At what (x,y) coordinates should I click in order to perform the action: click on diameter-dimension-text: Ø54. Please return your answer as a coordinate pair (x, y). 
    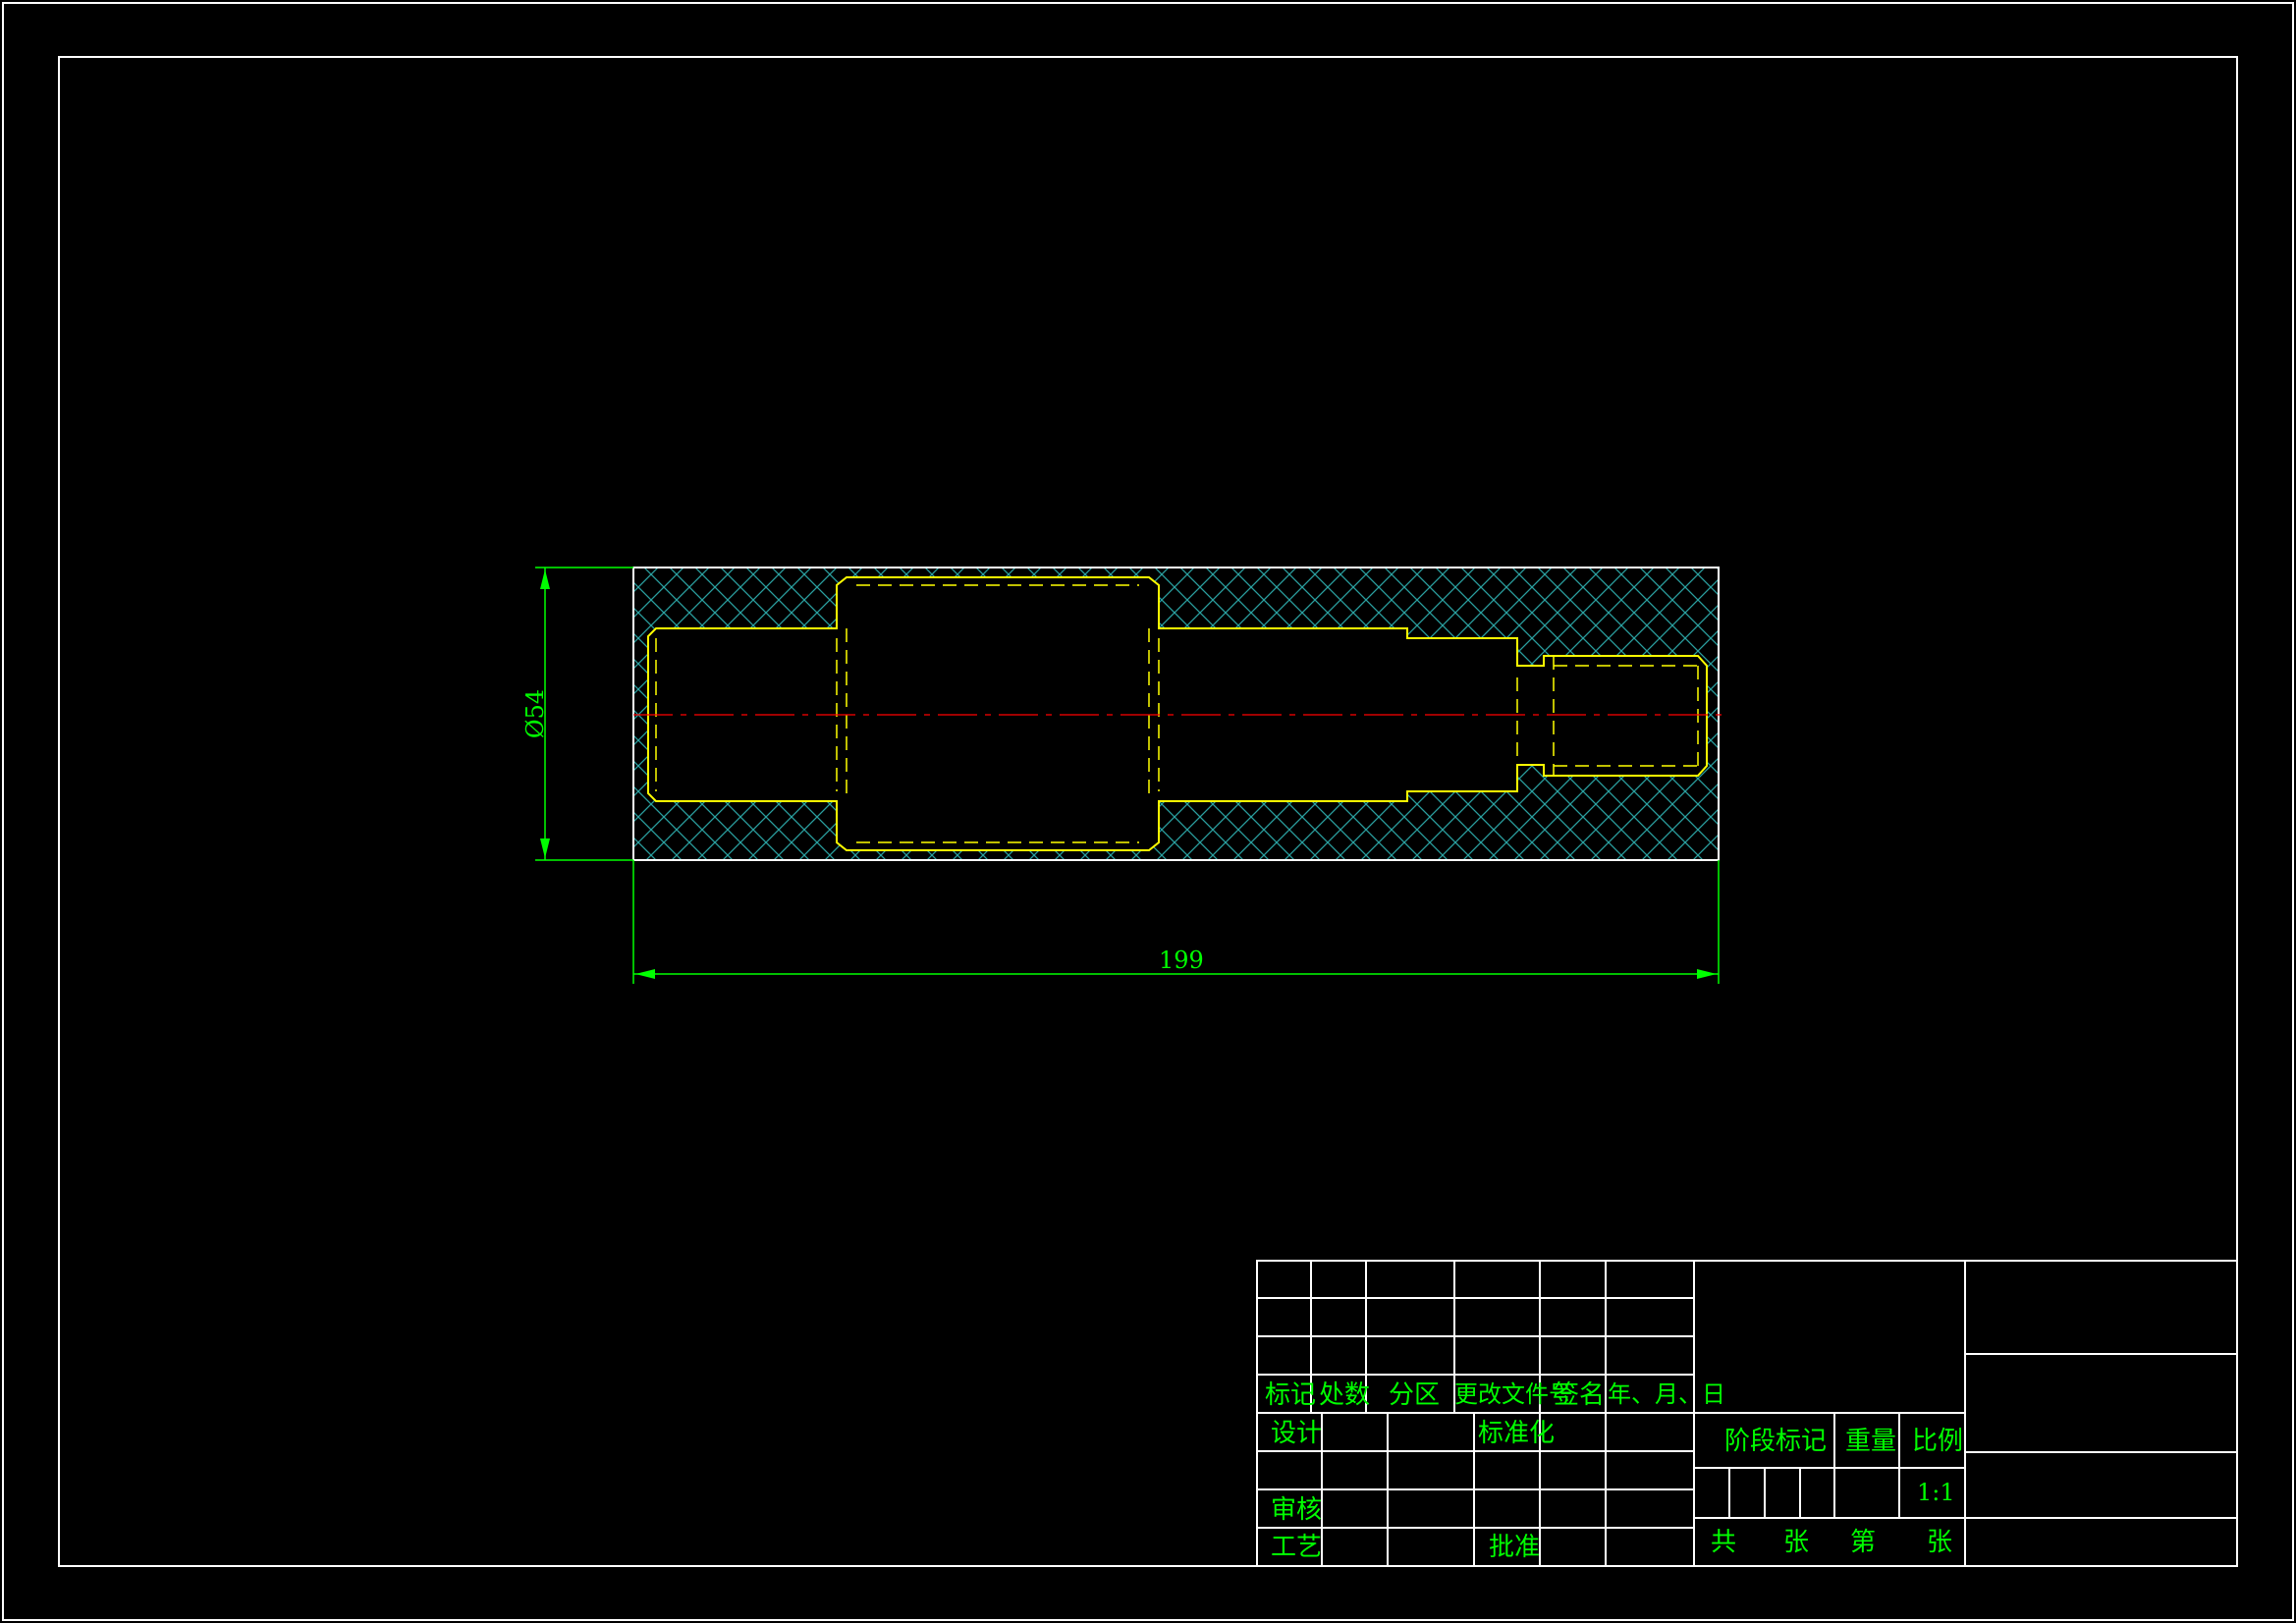
    Looking at the image, I should click on (535, 713).